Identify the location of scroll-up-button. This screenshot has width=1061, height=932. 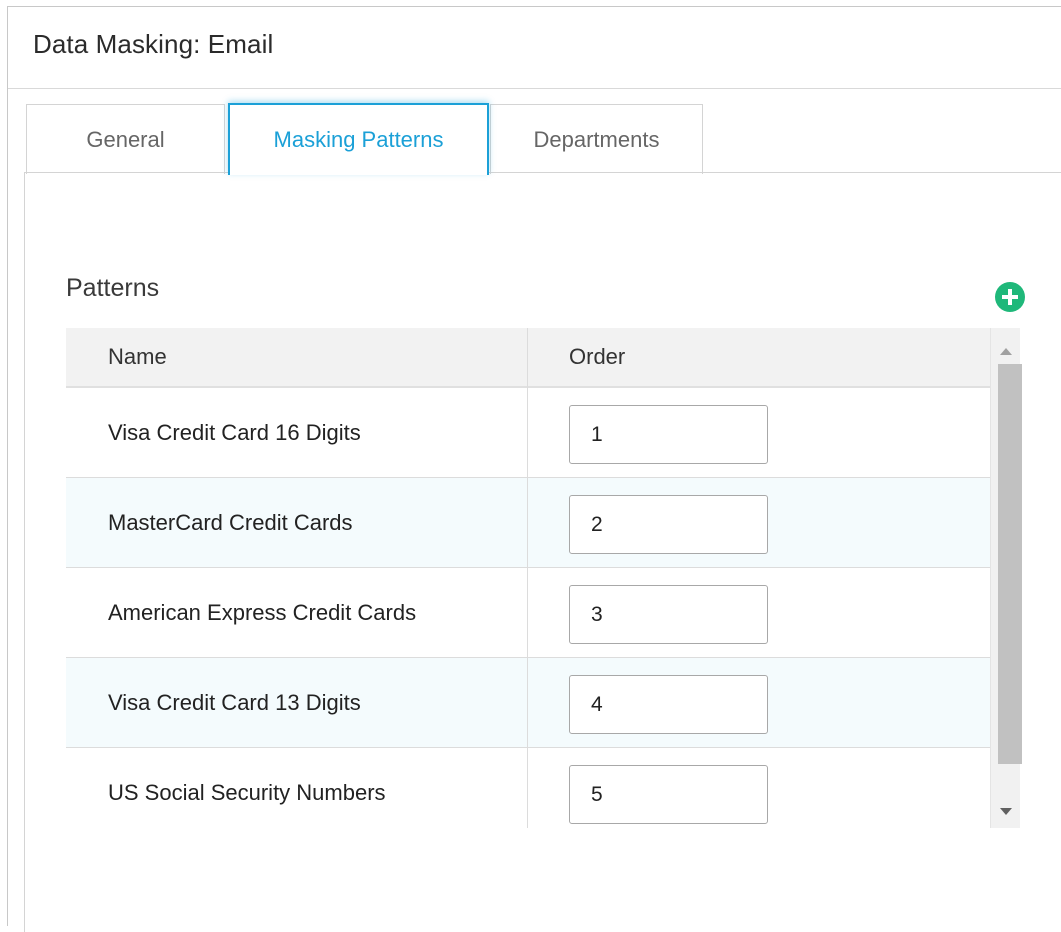
(1006, 351).